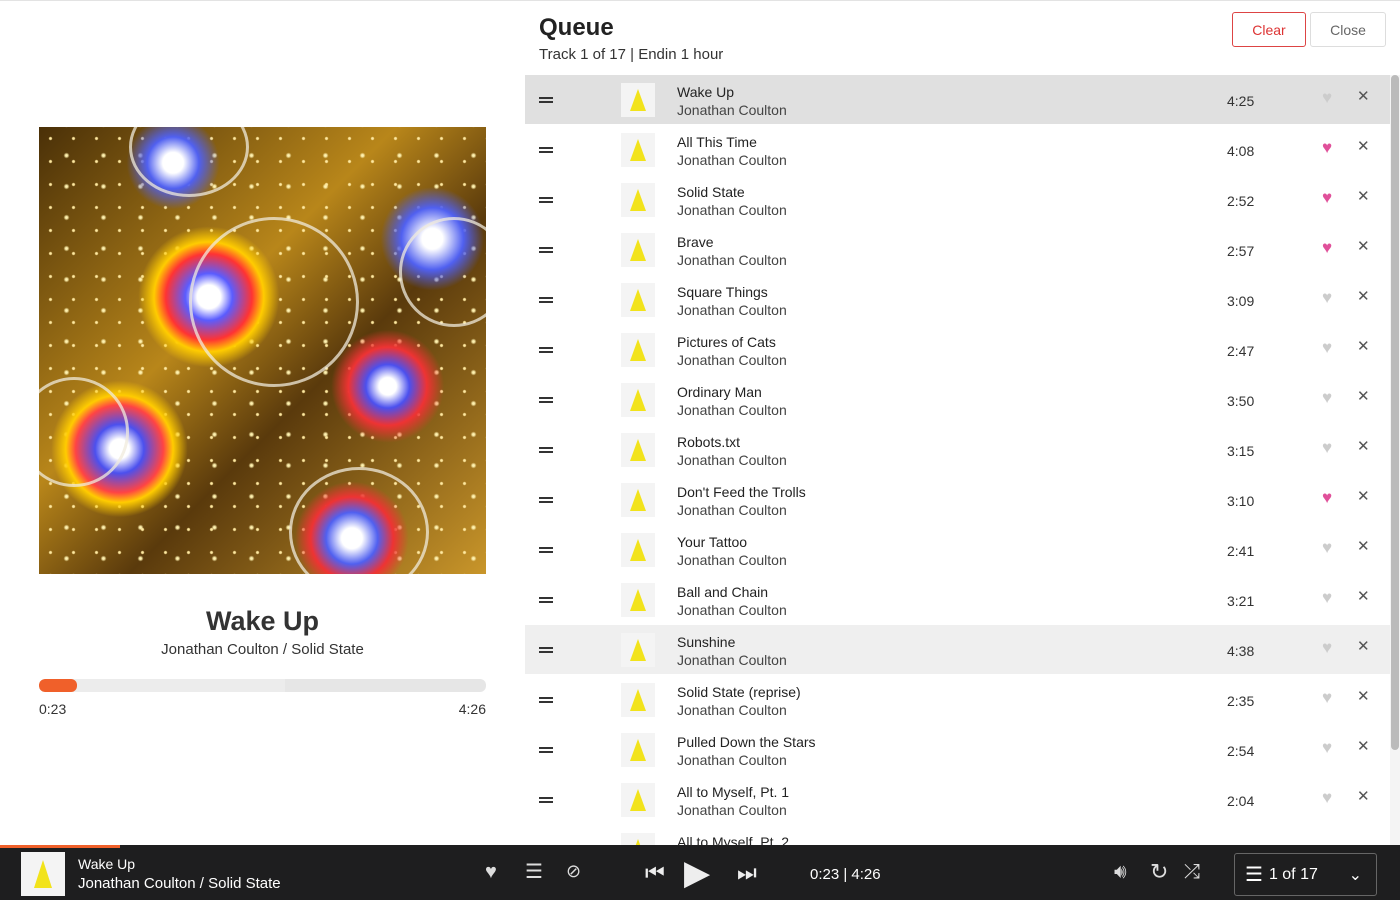 The image size is (1400, 900). What do you see at coordinates (1241, 601) in the screenshot?
I see `track-duration: 3:21` at bounding box center [1241, 601].